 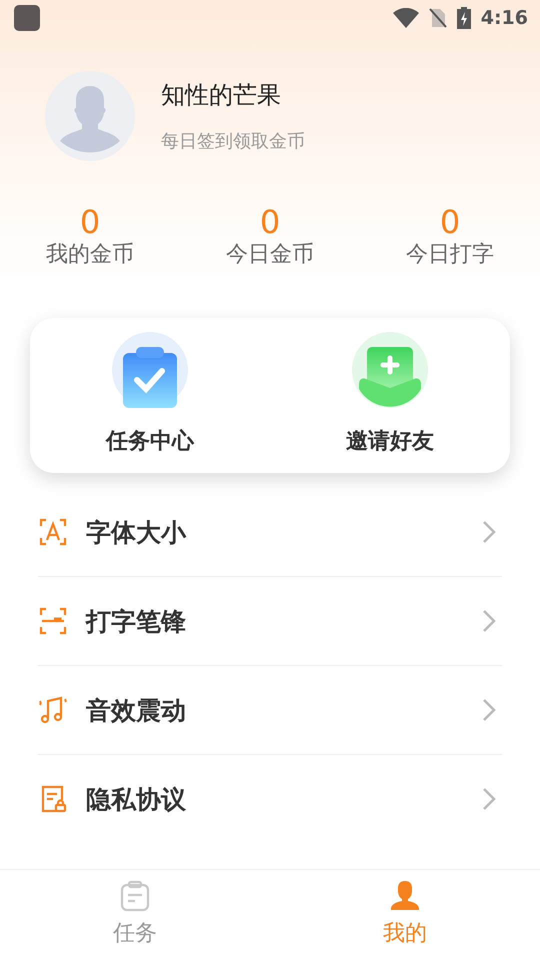 I want to click on menu-item: 字体大小, so click(x=275, y=532).